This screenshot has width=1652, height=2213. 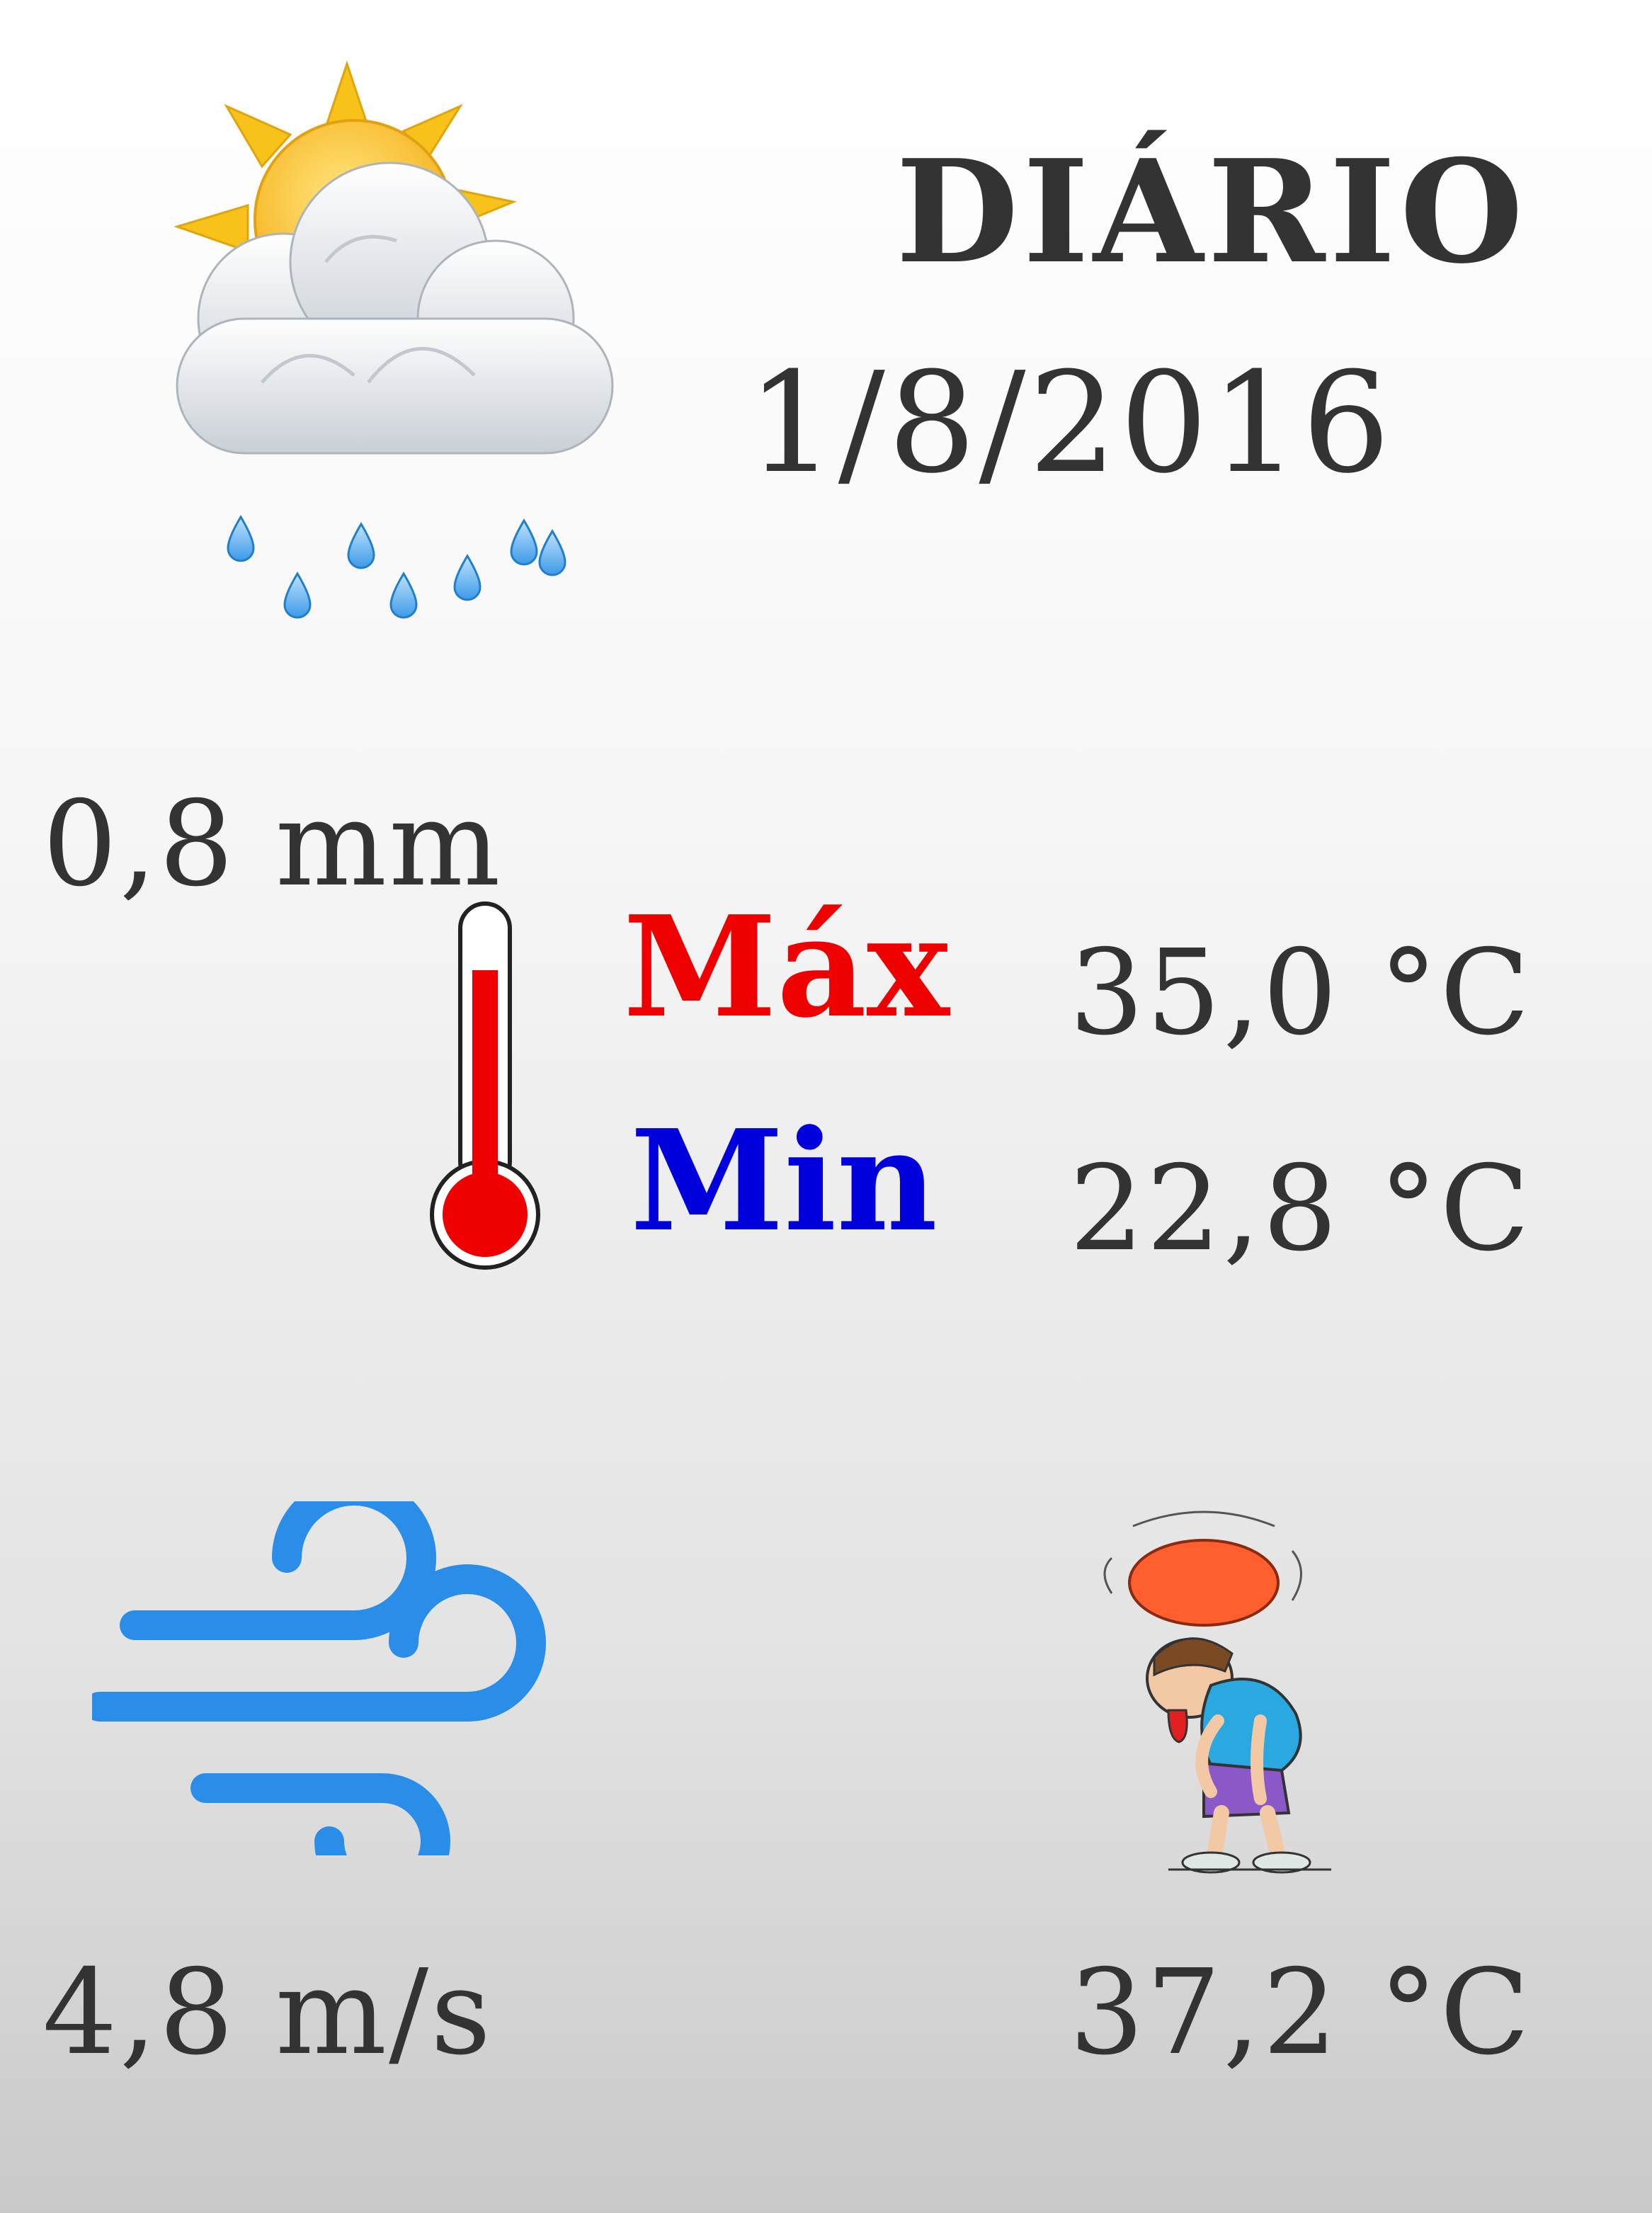 I want to click on date-label: 1/8/2016, so click(x=1070, y=424).